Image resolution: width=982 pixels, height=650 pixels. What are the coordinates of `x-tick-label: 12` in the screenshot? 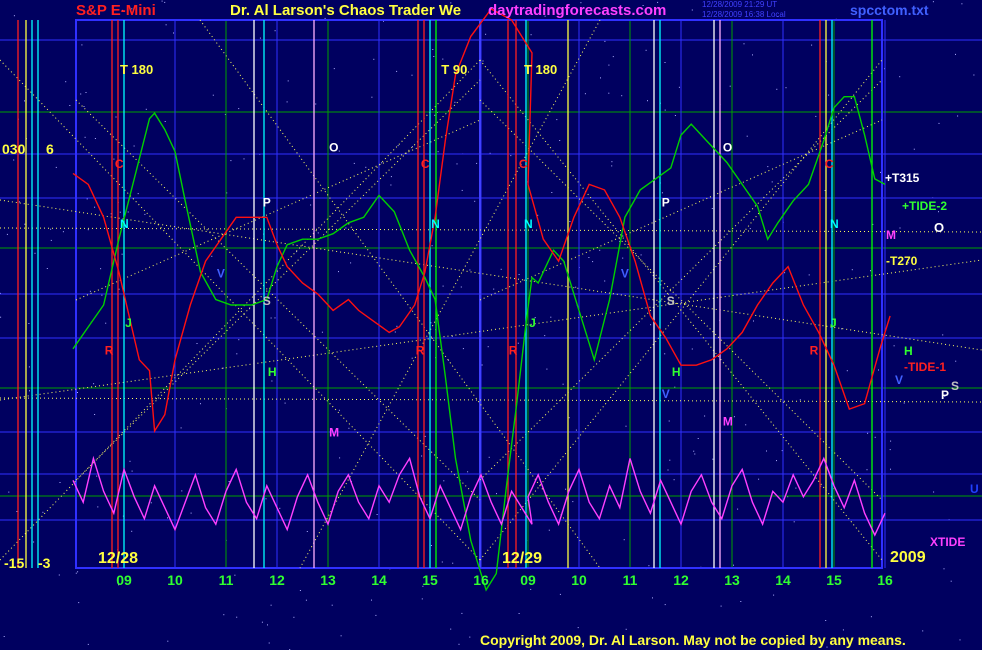 It's located at (277, 580).